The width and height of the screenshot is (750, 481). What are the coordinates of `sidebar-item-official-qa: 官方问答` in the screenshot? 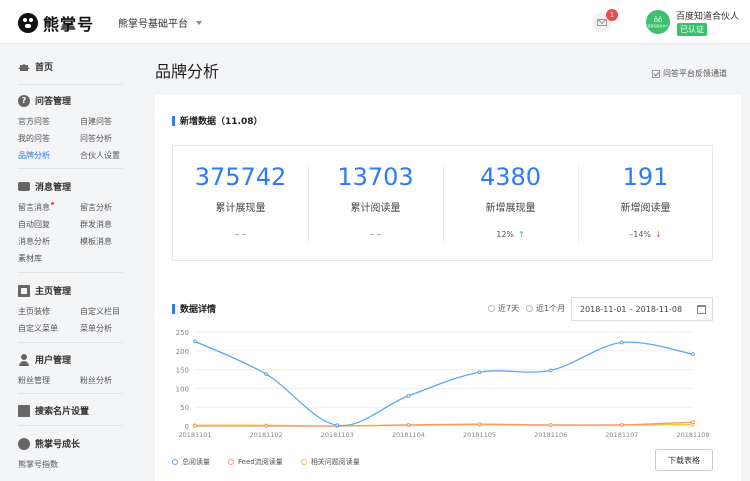 It's located at (34, 121).